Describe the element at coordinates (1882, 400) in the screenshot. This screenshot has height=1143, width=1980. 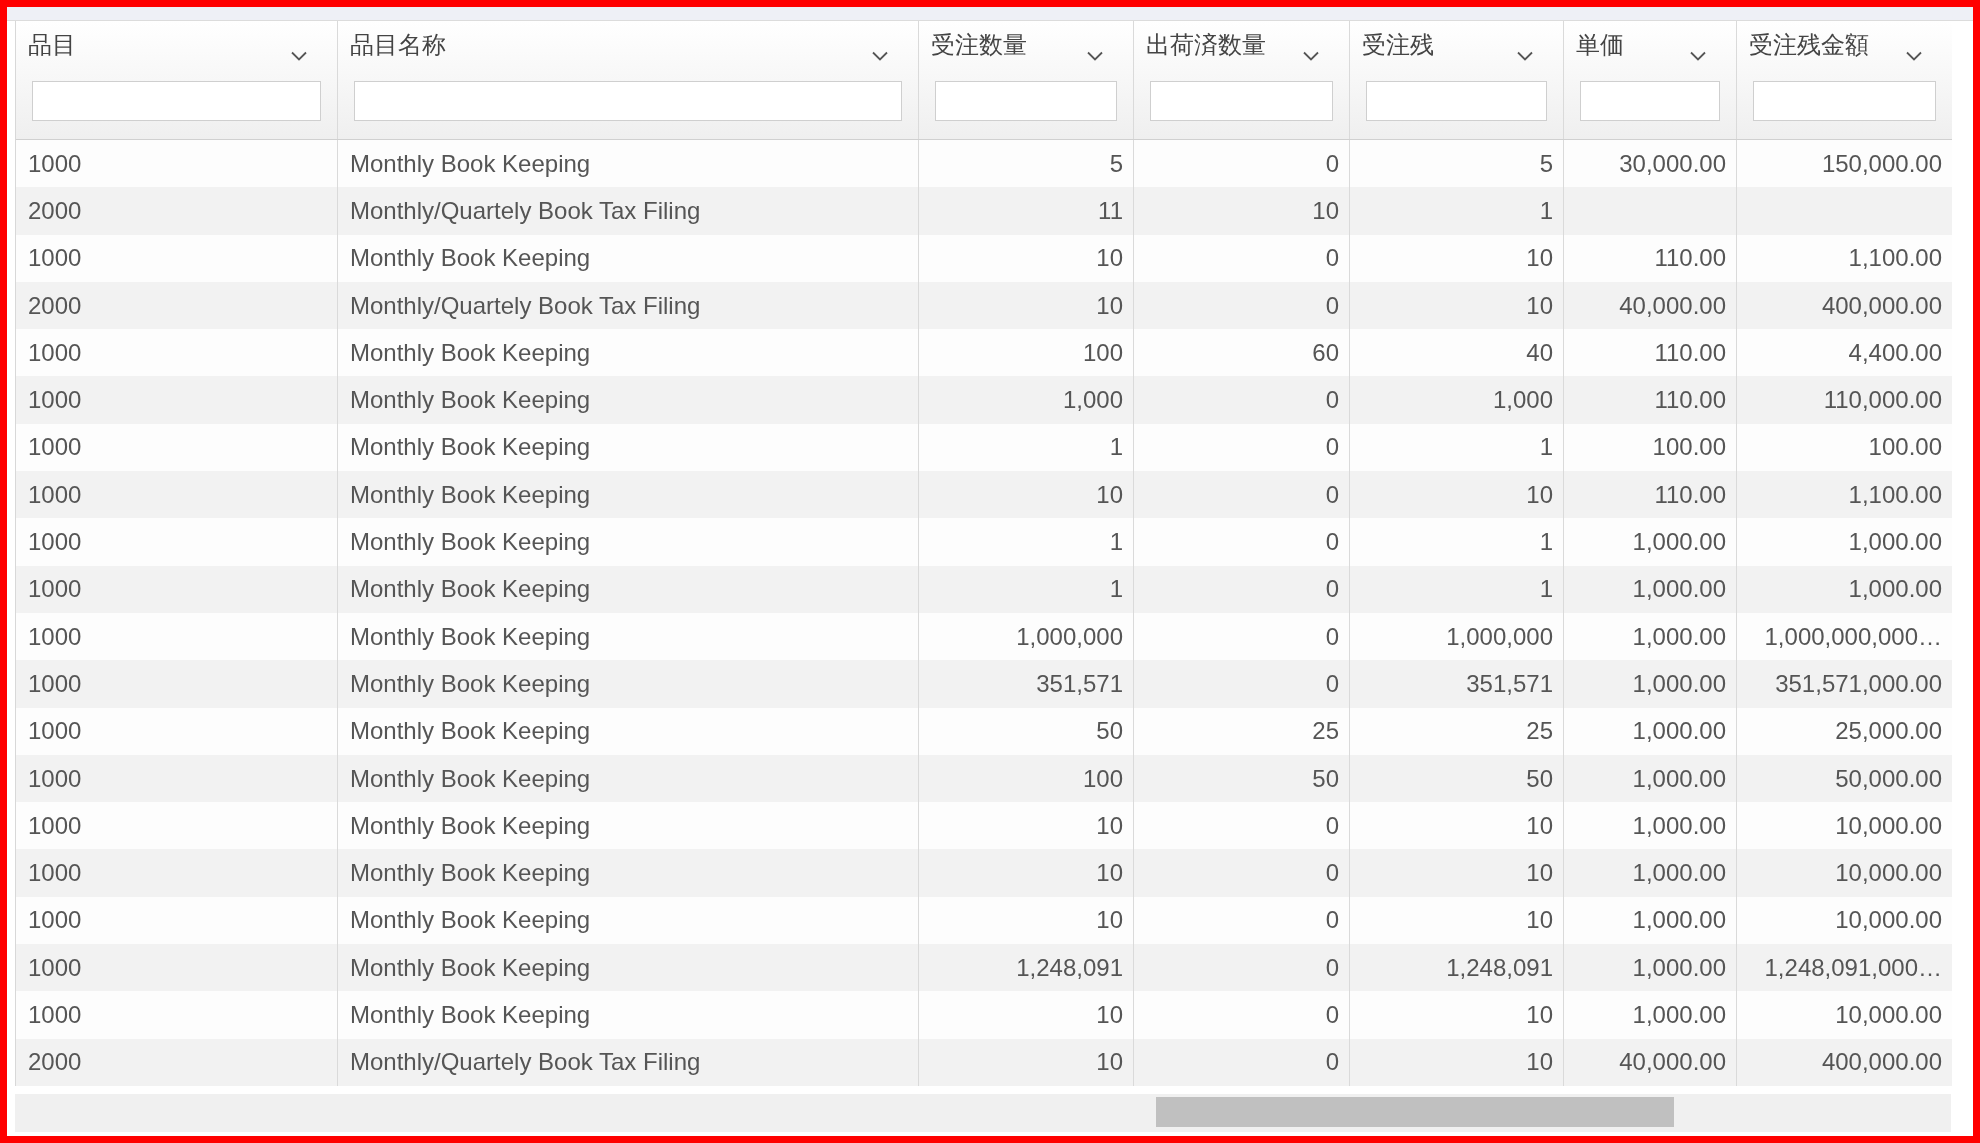
I see `table-cell: 110,000.00` at that location.